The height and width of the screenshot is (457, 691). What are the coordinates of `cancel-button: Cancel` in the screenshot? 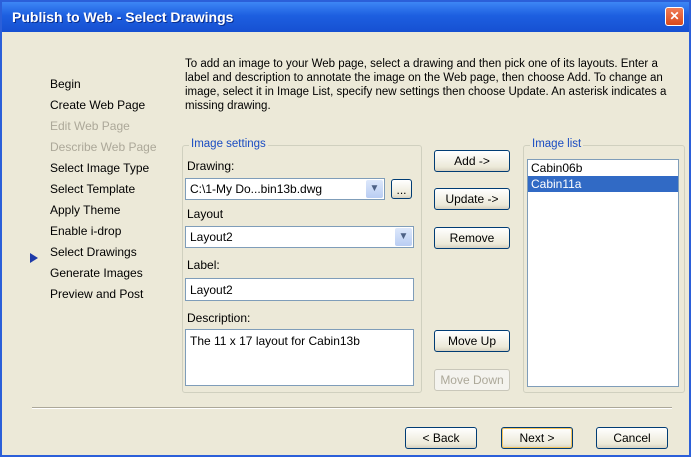 It's located at (632, 438).